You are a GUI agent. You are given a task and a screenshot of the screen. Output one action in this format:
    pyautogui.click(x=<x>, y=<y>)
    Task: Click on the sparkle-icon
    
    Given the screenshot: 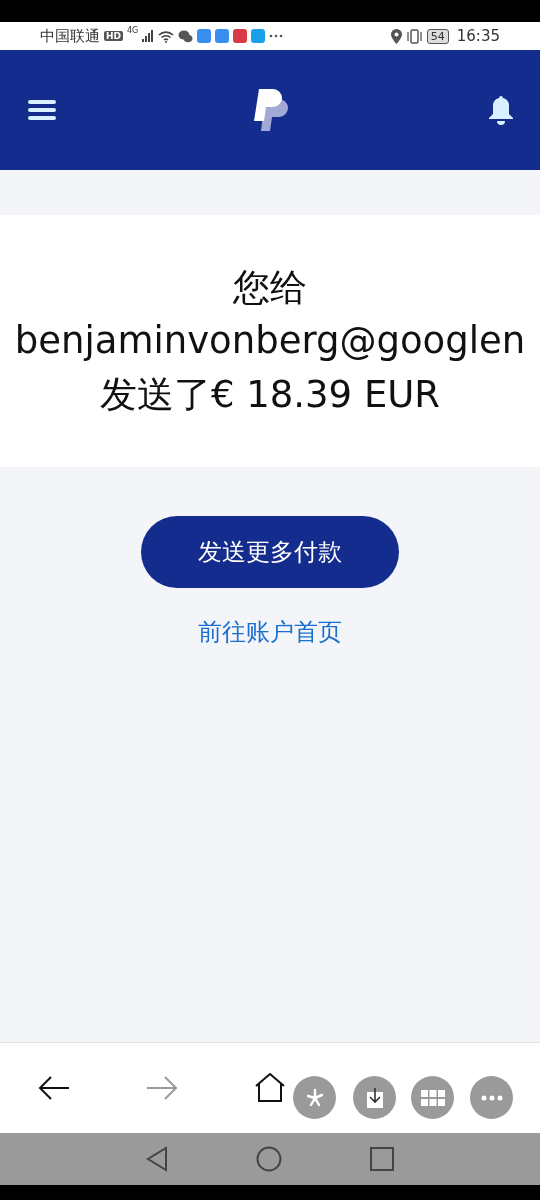 What is the action you would take?
    pyautogui.click(x=314, y=1097)
    